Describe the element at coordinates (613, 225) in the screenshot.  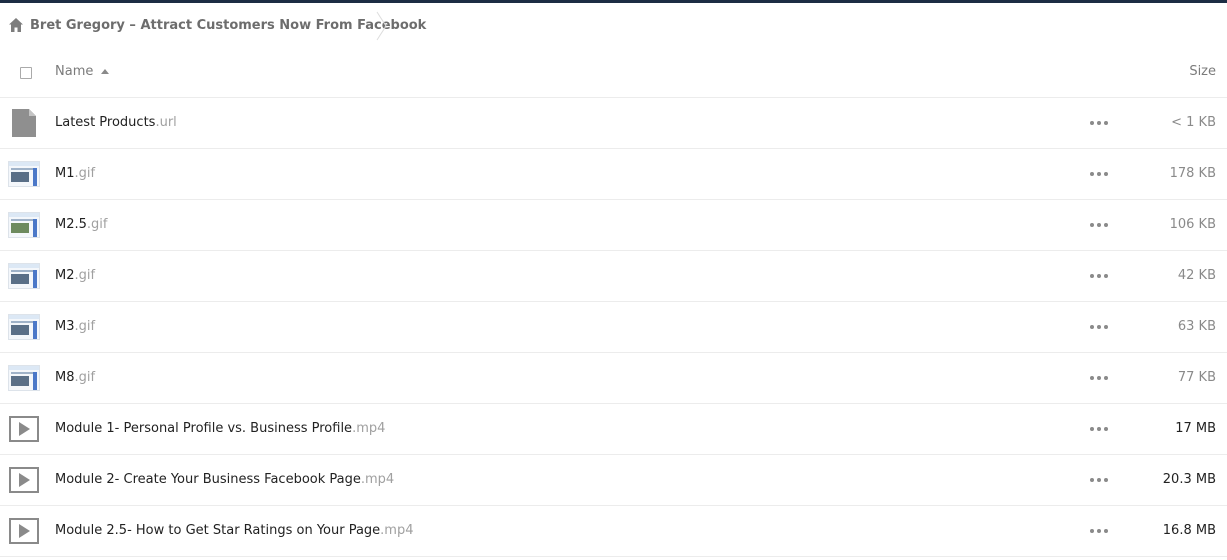
I see `file-row: M2.5.gif 106 KB` at that location.